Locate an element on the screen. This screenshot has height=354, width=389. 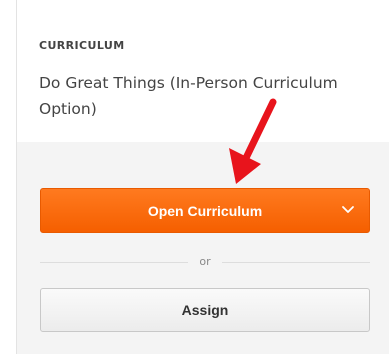
section-label: CURRICULUM is located at coordinates (82, 45).